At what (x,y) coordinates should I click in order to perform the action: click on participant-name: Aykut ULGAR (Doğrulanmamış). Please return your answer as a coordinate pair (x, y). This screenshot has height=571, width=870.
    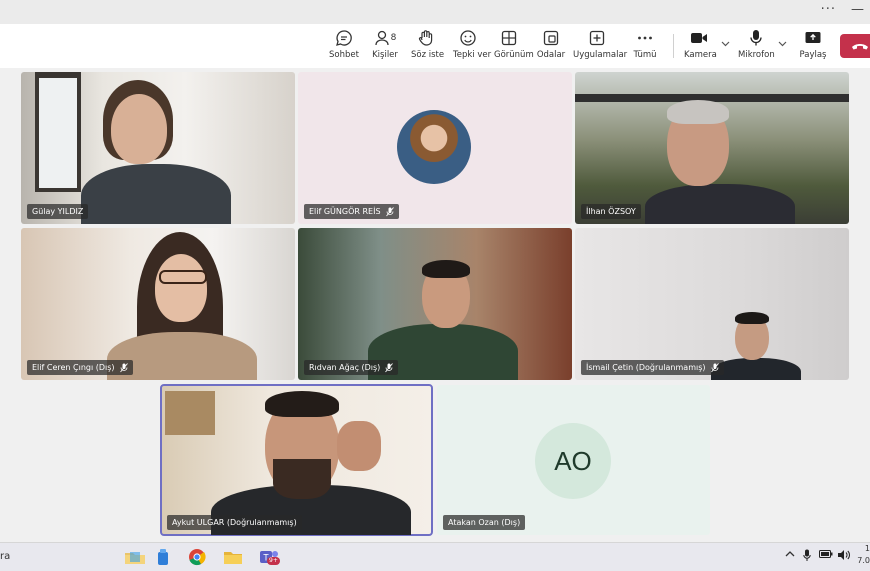
    Looking at the image, I should click on (234, 522).